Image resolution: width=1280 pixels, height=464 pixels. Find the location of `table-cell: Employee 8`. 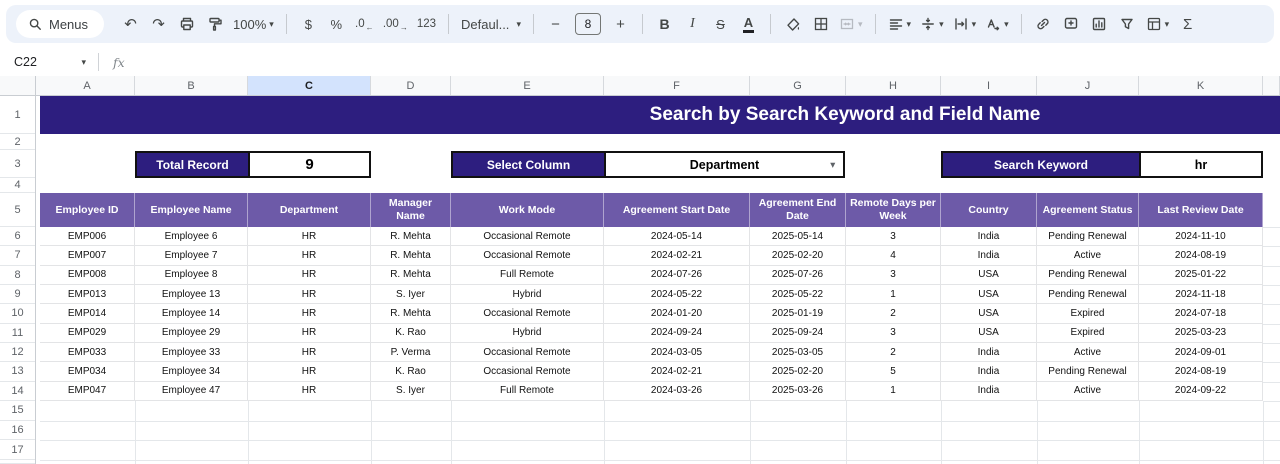

table-cell: Employee 8 is located at coordinates (191, 275).